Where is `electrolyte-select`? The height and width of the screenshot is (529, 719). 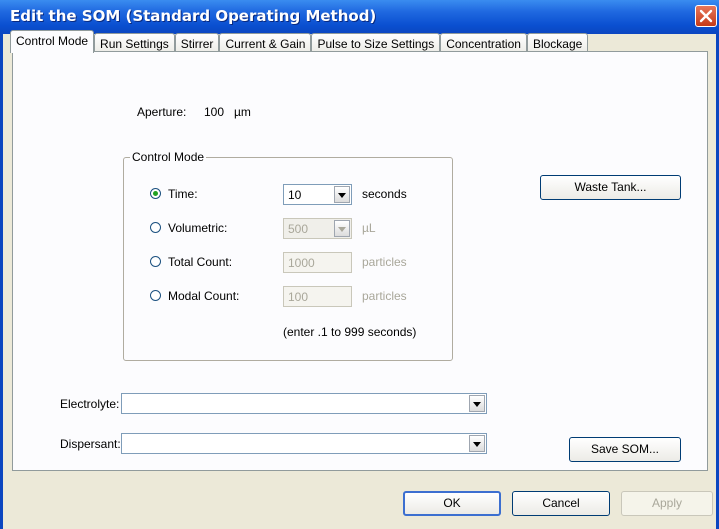 electrolyte-select is located at coordinates (304, 403).